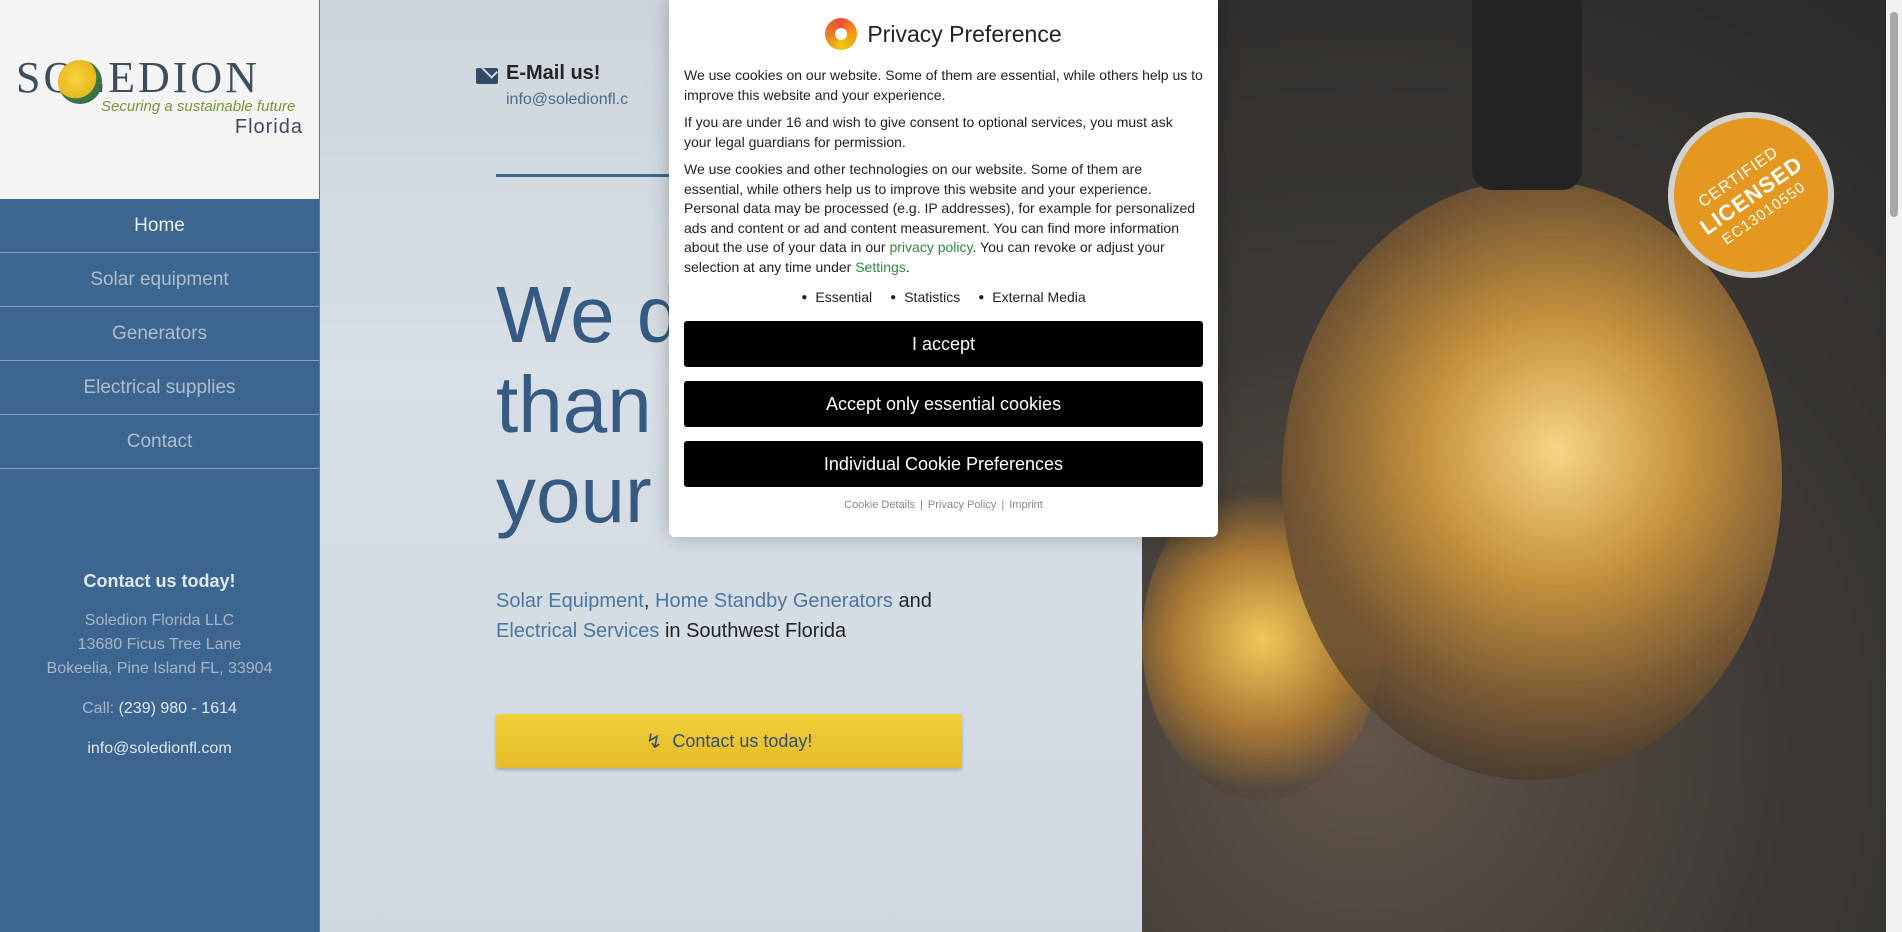  What do you see at coordinates (943, 404) in the screenshot?
I see `accept-essential-button: Accept only essential cookies` at bounding box center [943, 404].